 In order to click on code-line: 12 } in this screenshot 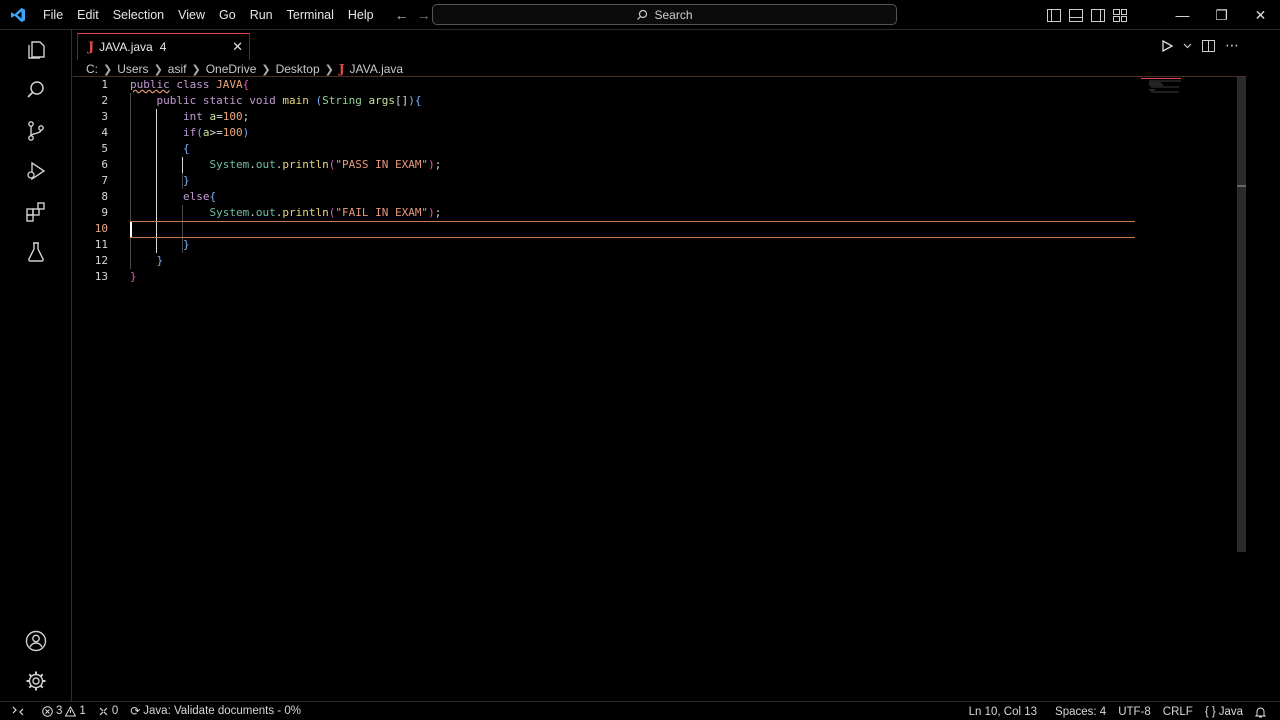, I will do `click(623, 261)`.